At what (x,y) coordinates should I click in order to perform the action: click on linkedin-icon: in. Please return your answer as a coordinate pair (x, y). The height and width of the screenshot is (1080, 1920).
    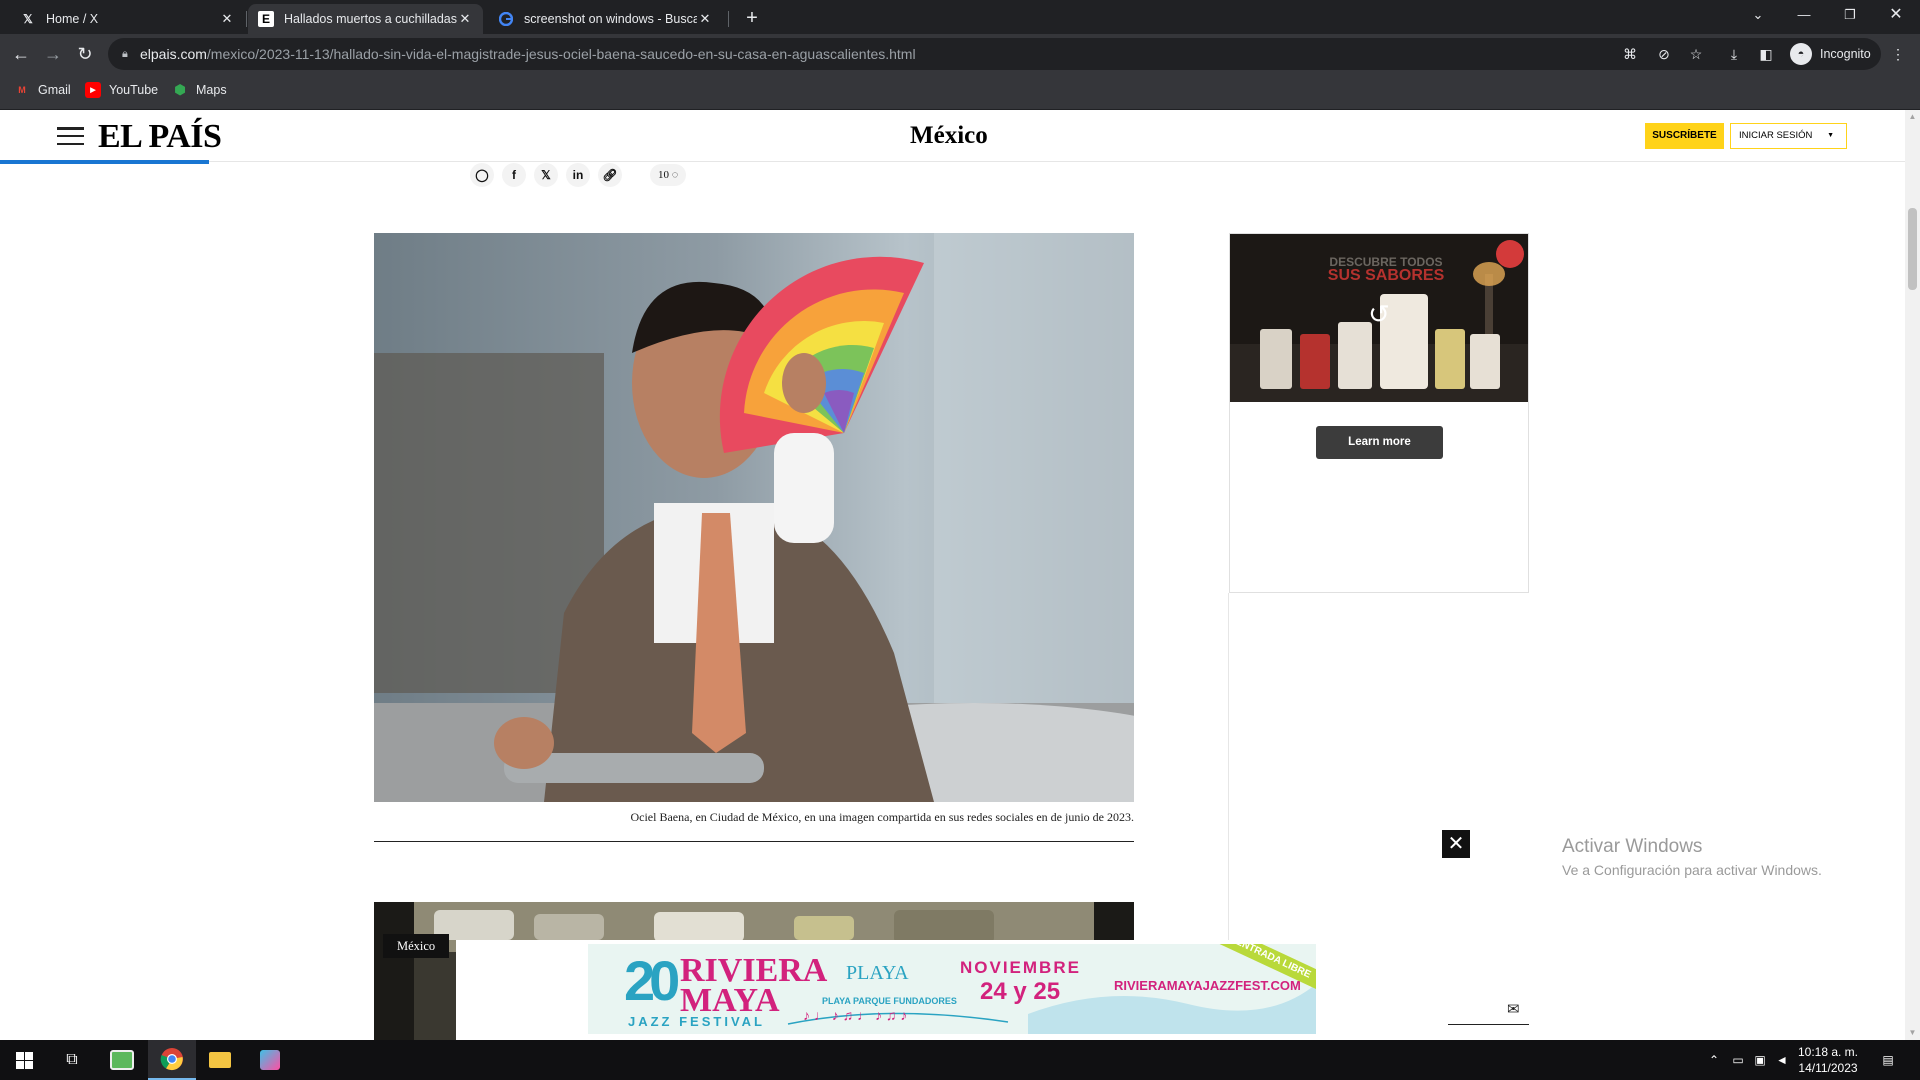
    Looking at the image, I should click on (578, 175).